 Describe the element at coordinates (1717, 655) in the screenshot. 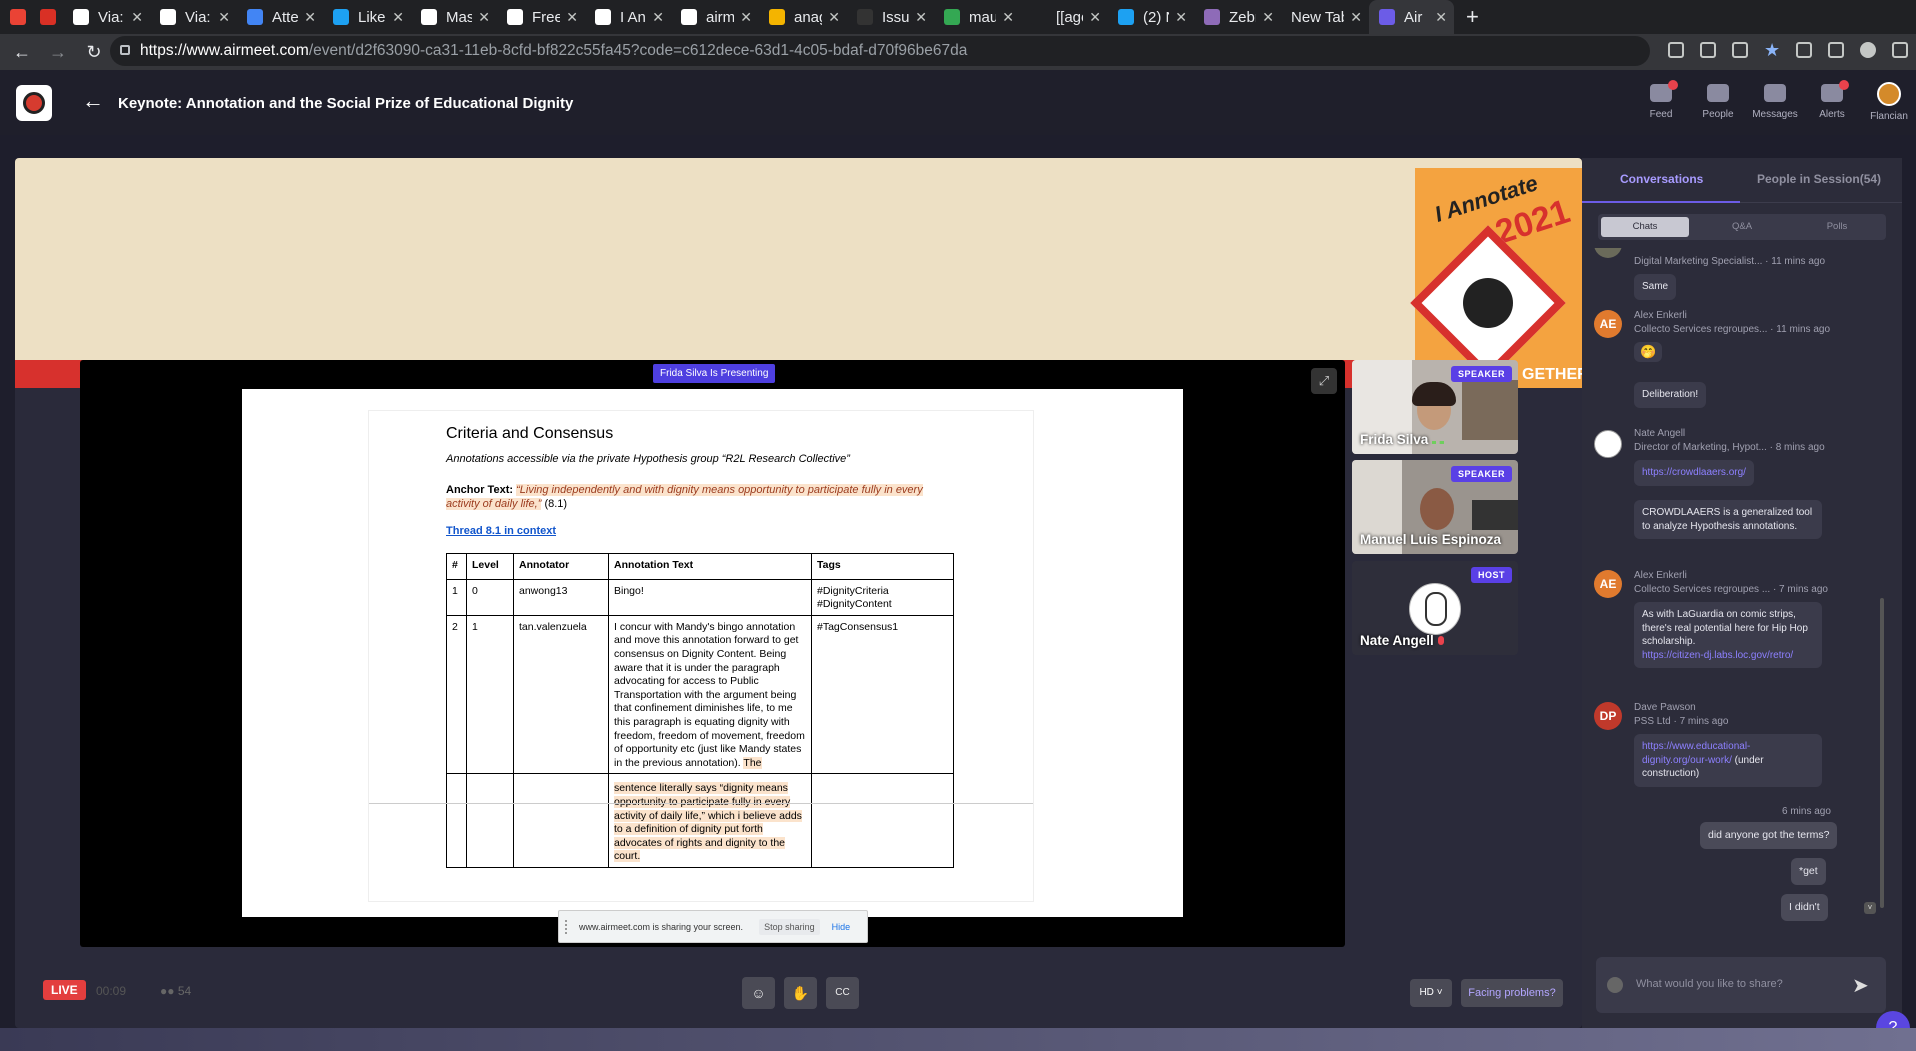

I see `message-link: https://citizen-dj.labs.loc.gov/retro/` at that location.